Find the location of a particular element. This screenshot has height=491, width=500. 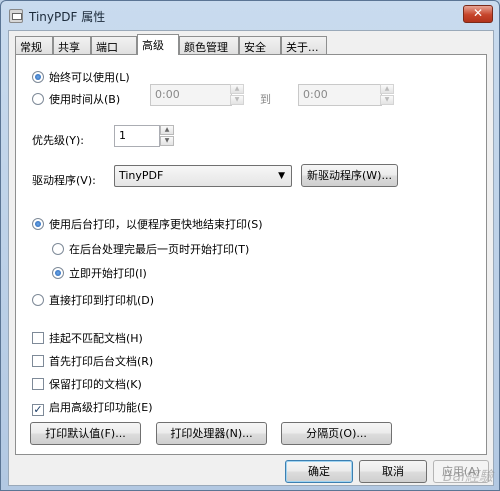

hold-mismatched-label: 挂起不匹配文档(H) is located at coordinates (96, 338).